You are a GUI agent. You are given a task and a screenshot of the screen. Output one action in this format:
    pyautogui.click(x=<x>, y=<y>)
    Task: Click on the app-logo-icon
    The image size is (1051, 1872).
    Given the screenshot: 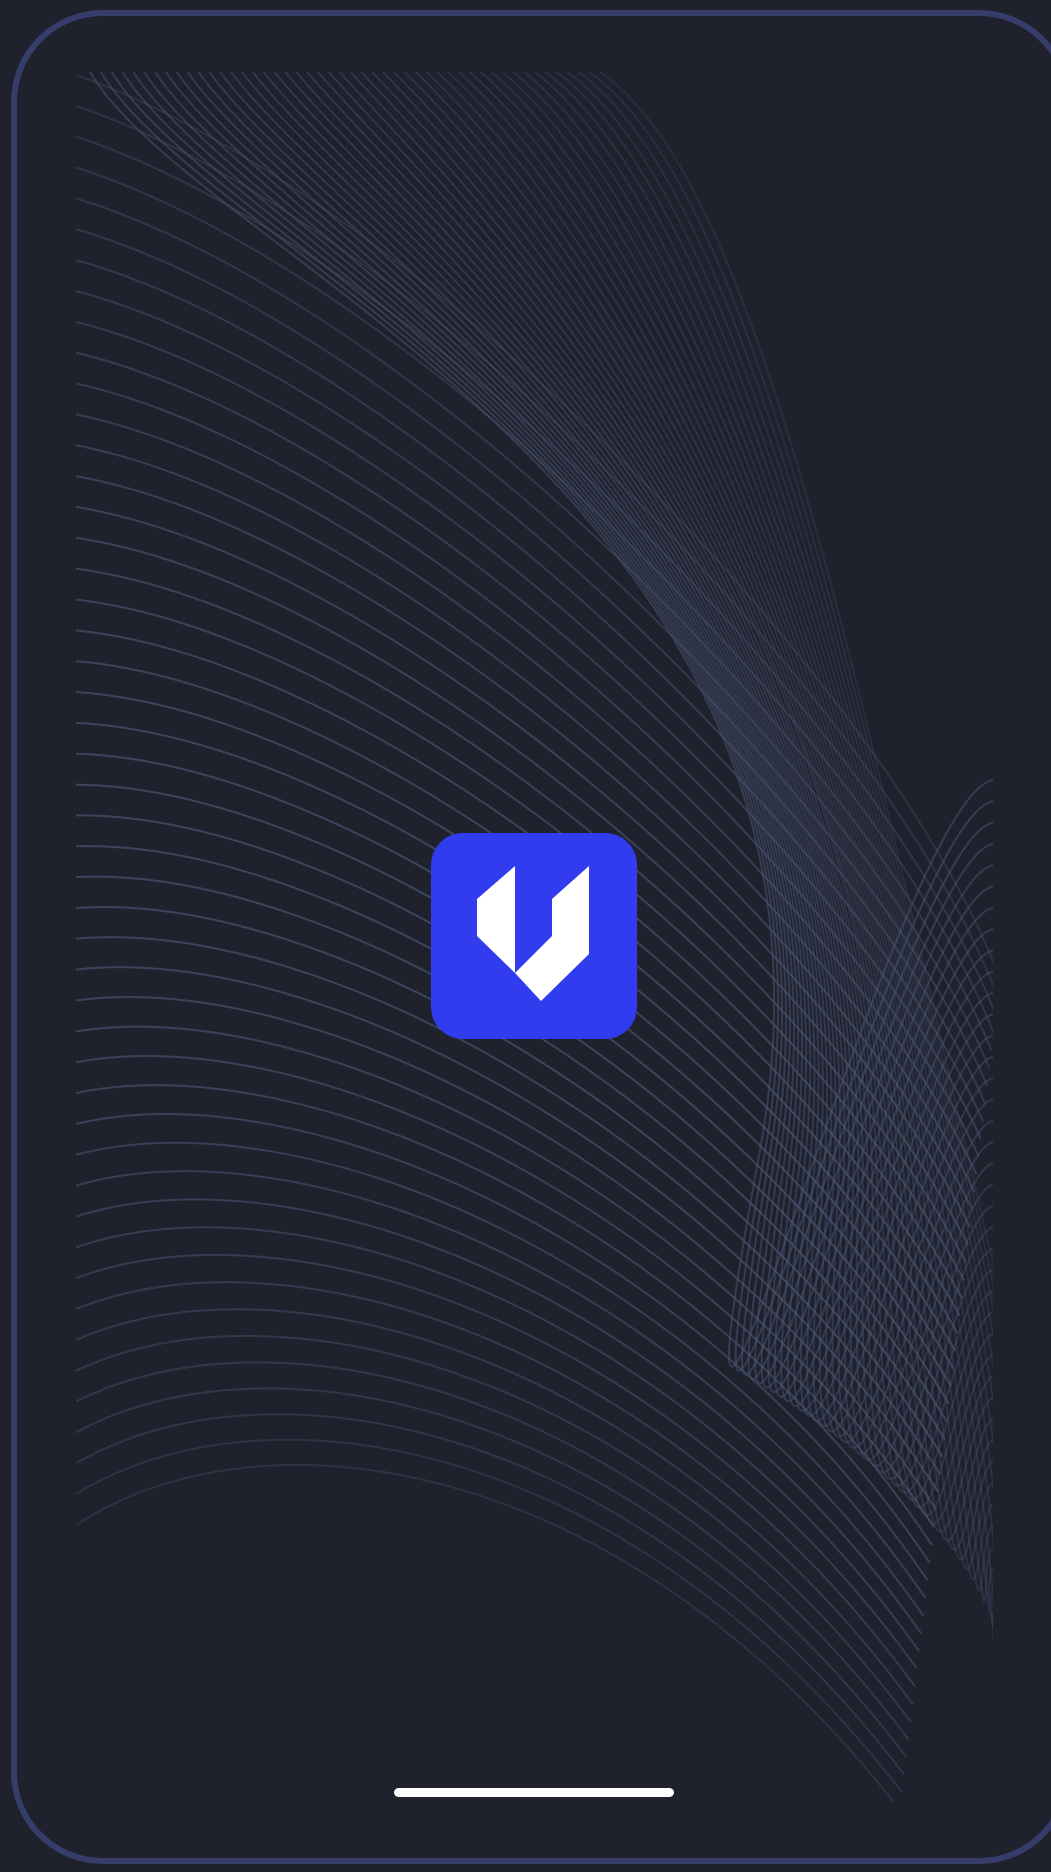 What is the action you would take?
    pyautogui.click(x=534, y=936)
    